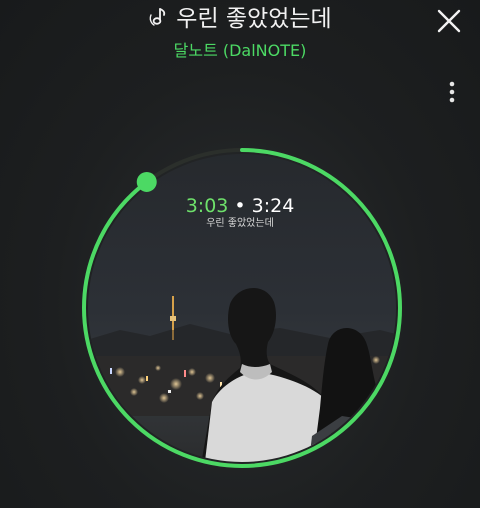 The image size is (480, 508). I want to click on music-note-icon, so click(157, 17).